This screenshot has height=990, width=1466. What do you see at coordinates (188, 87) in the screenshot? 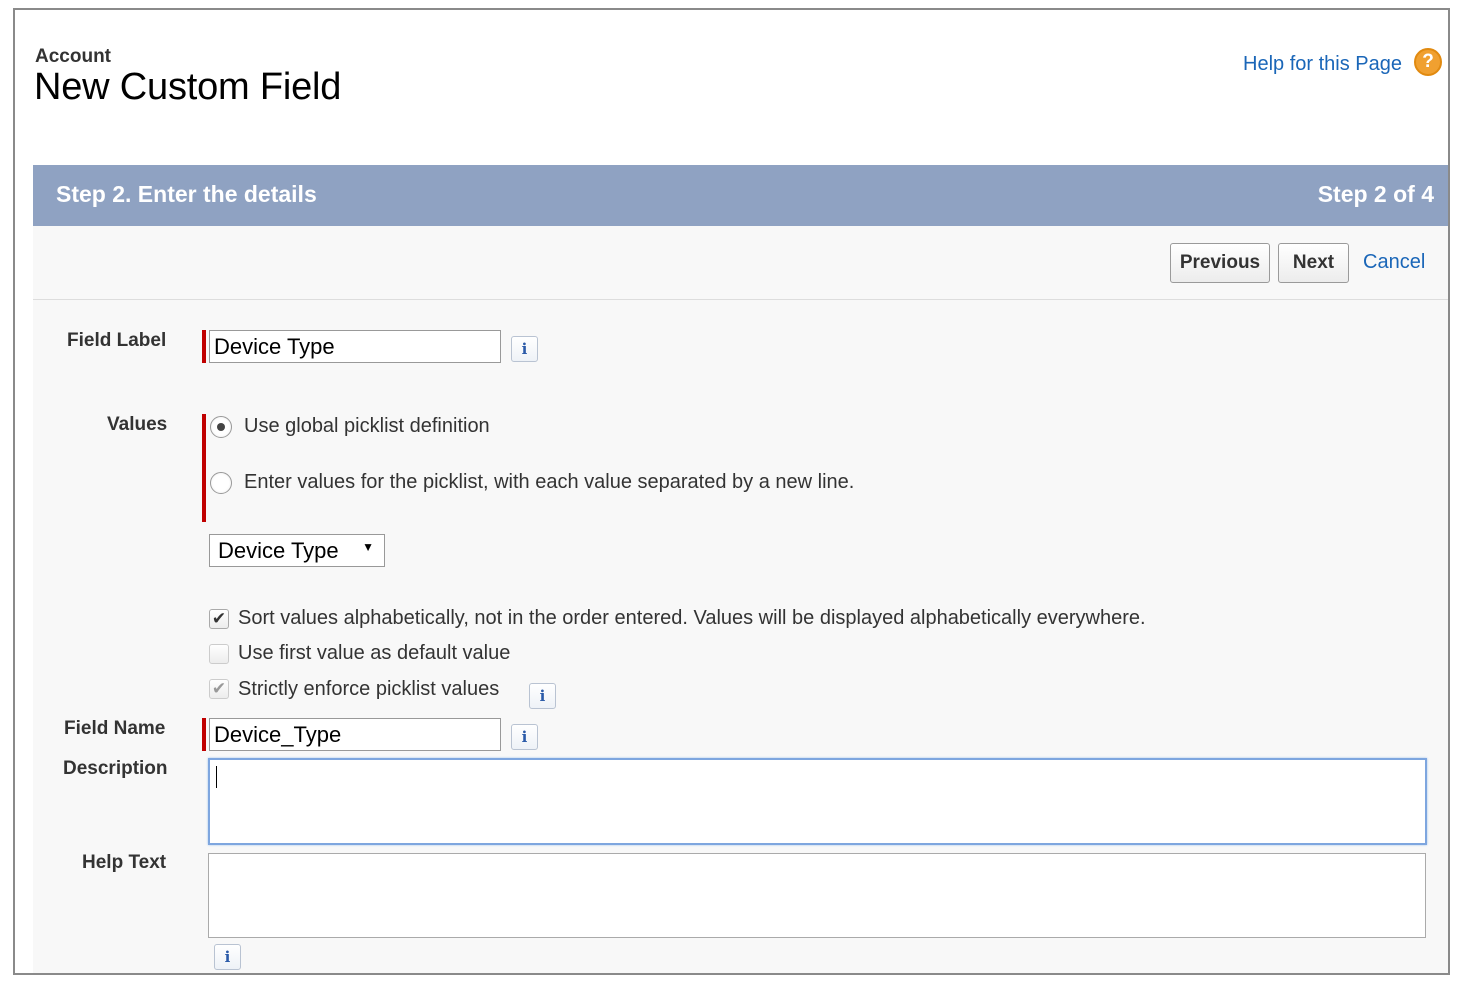
I see `page-title: New Custom Field` at bounding box center [188, 87].